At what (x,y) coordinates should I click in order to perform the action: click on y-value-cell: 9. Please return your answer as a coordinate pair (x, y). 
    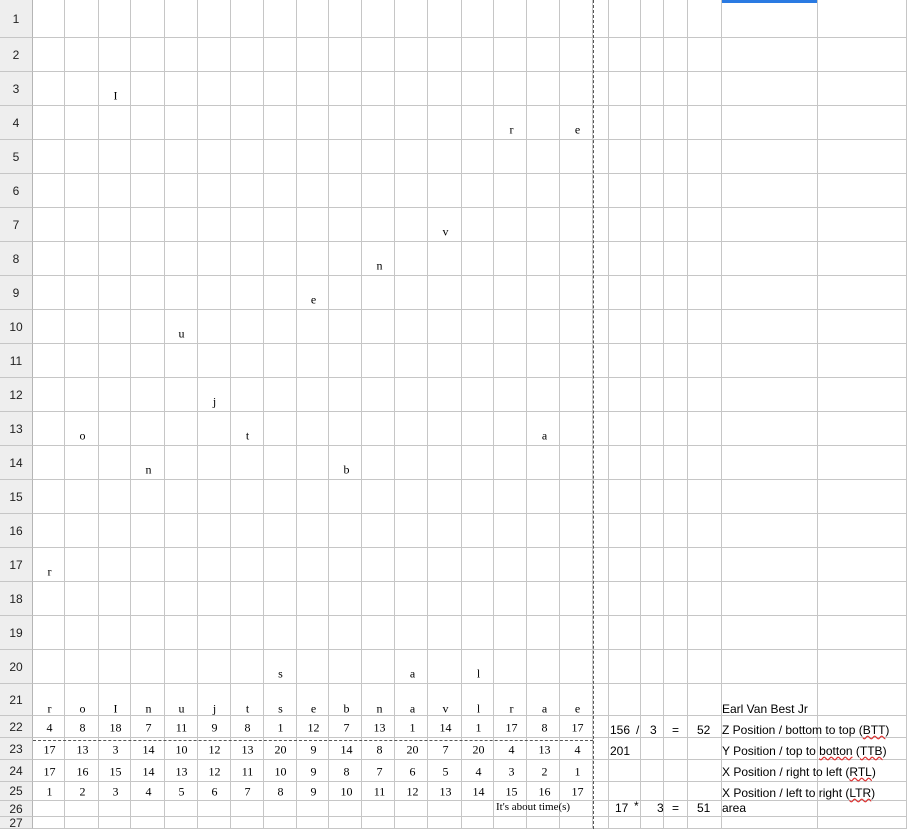
    Looking at the image, I should click on (314, 750).